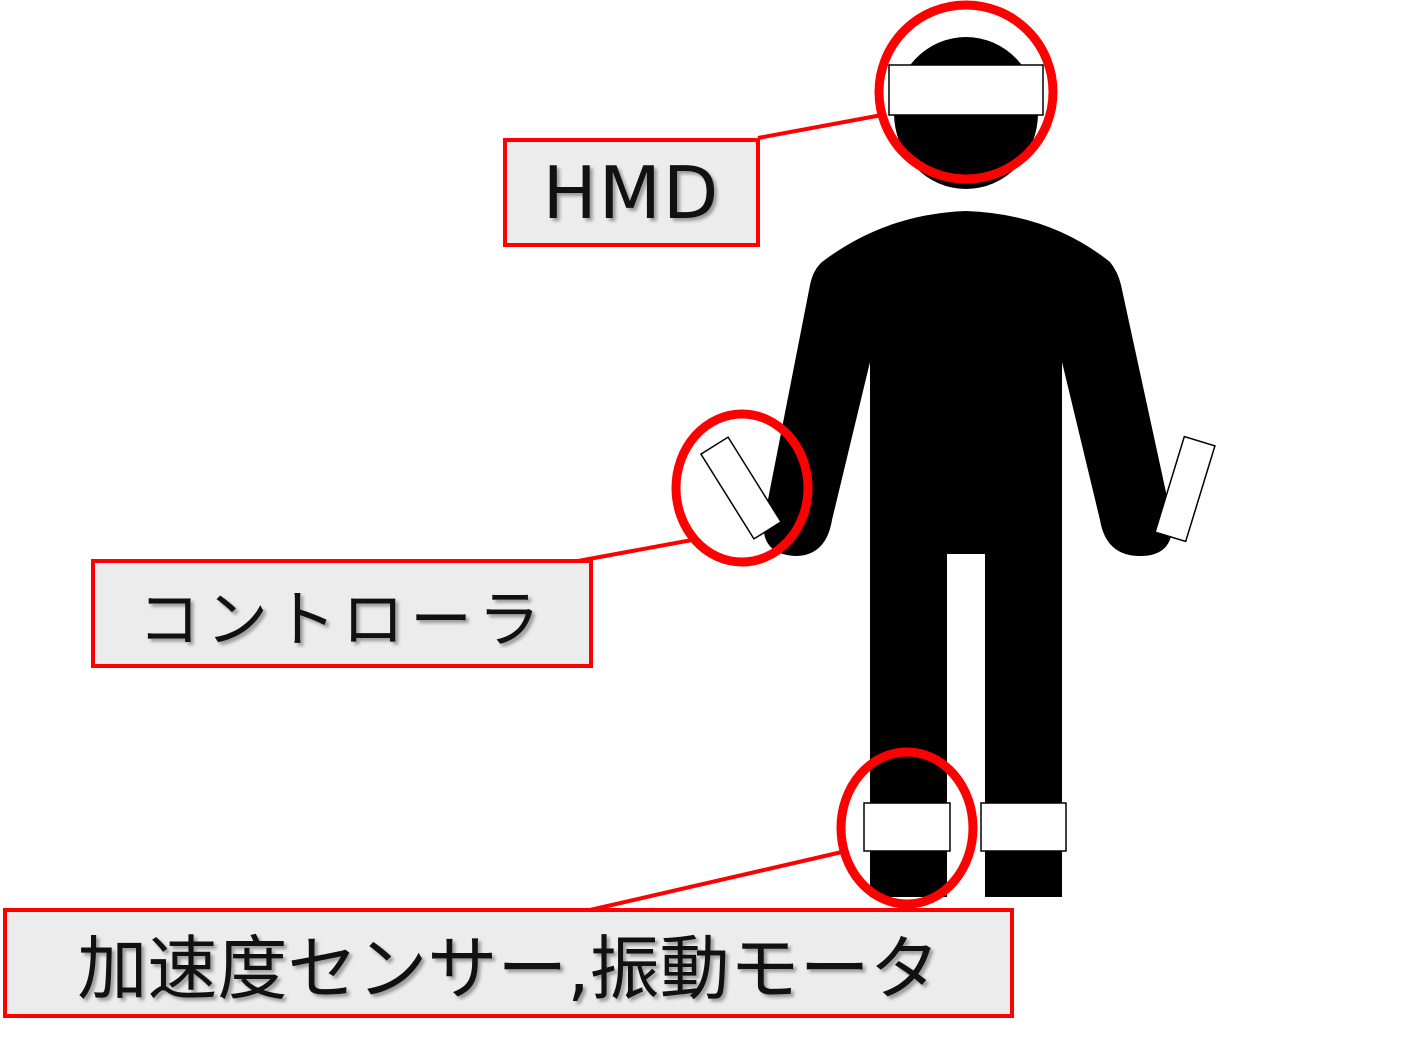 The height and width of the screenshot is (1059, 1424). Describe the element at coordinates (508, 963) in the screenshot. I see `sensor-motor-label: 加速度センサー,振動モータ` at that location.